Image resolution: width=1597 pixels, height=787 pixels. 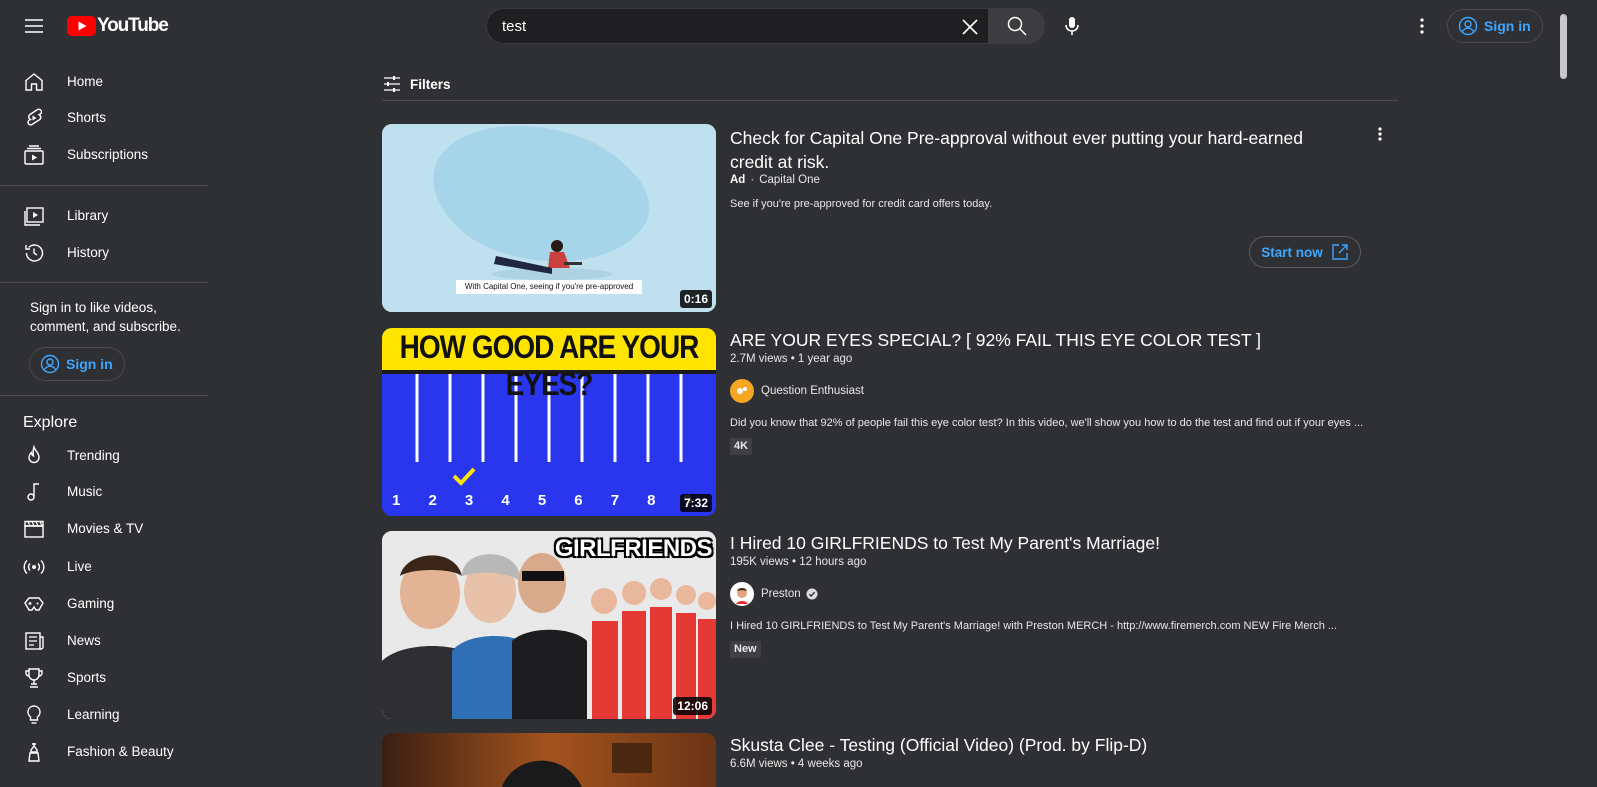 What do you see at coordinates (692, 706) in the screenshot?
I see `video-duration: 12:06` at bounding box center [692, 706].